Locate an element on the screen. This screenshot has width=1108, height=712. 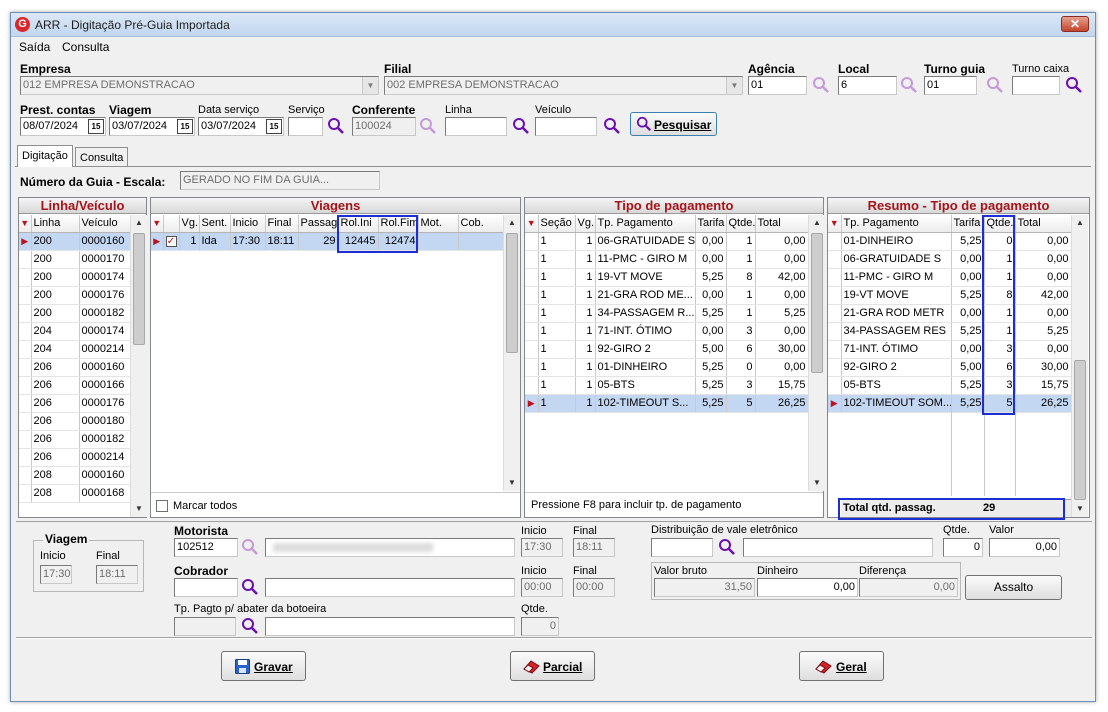
table-row: 208 0000168 is located at coordinates (75, 493).